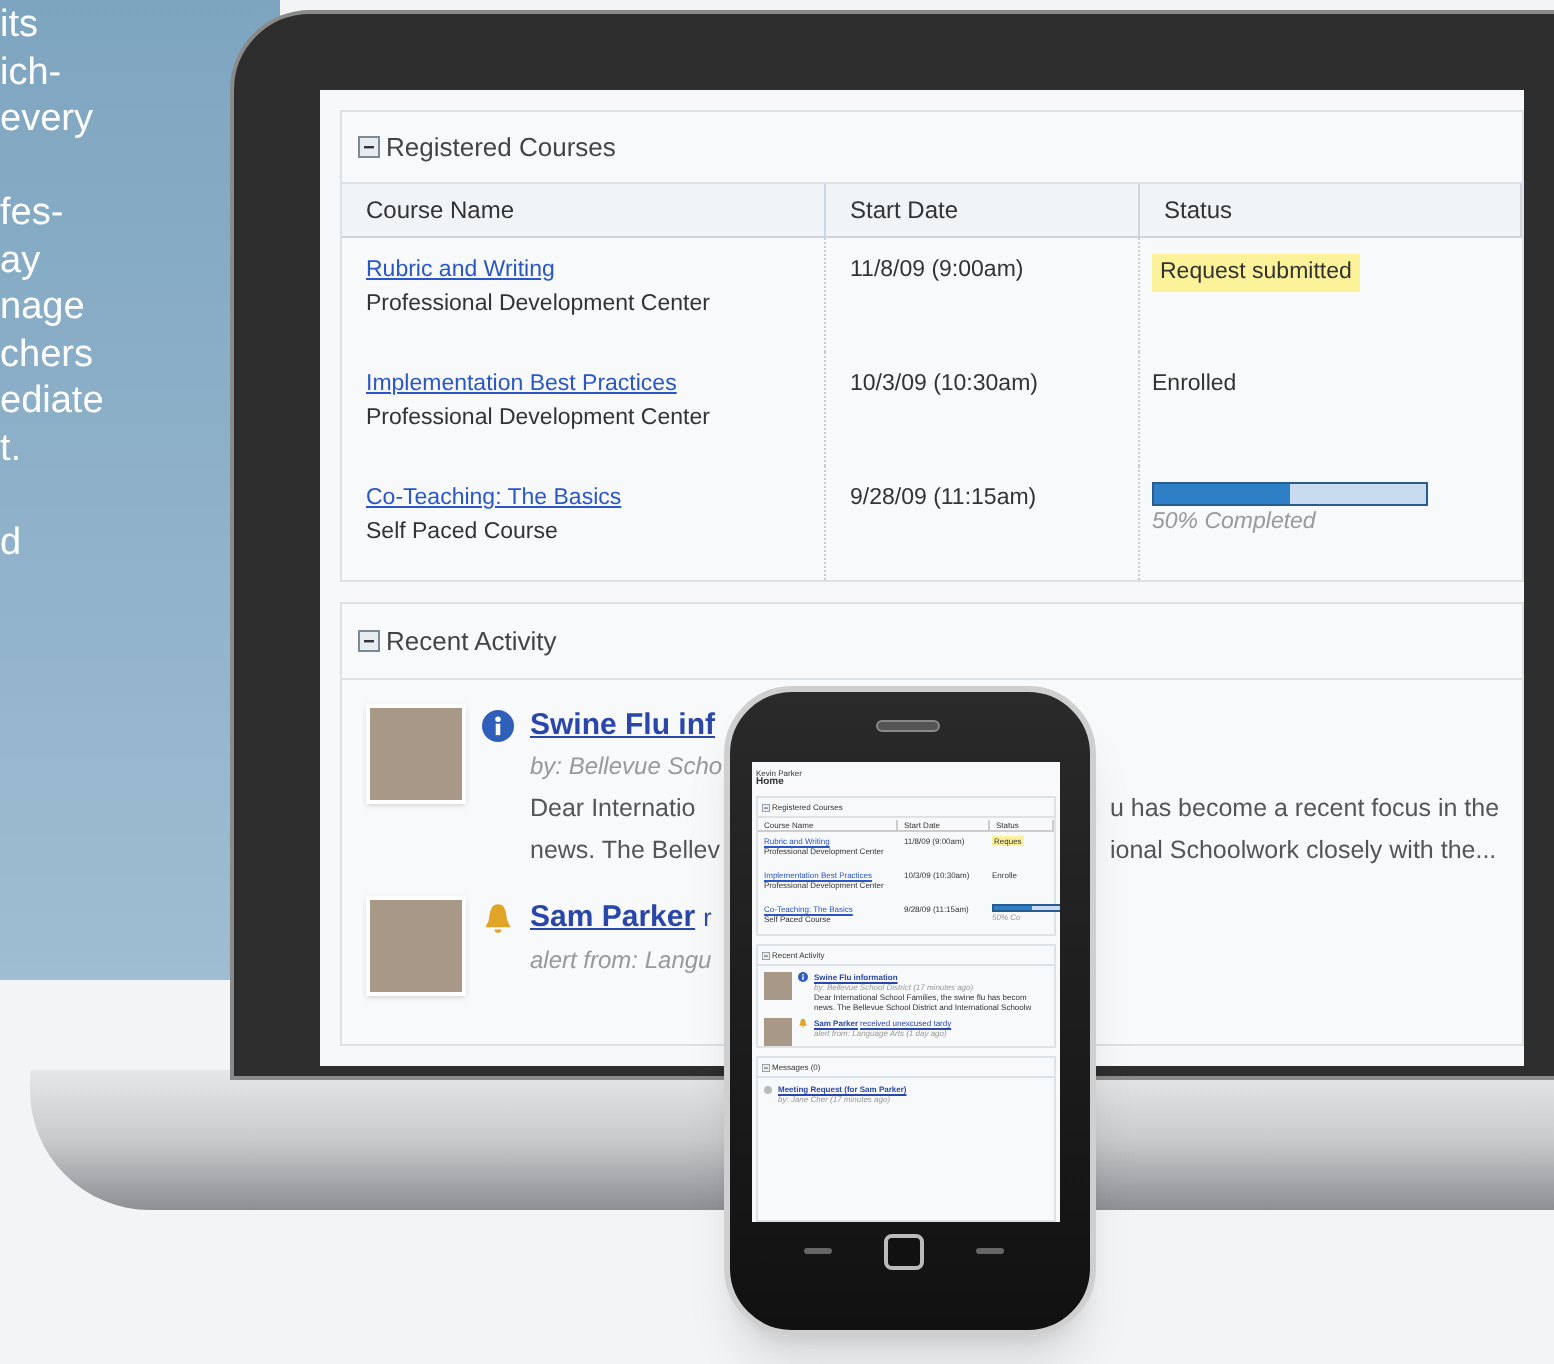 The width and height of the screenshot is (1554, 1364). I want to click on activity-byline: by: Bellevue Scho, so click(626, 767).